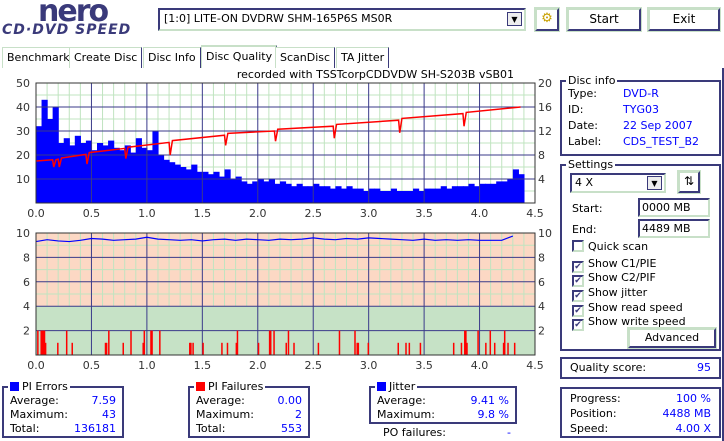  I want to click on checkbox-box, so click(578, 246).